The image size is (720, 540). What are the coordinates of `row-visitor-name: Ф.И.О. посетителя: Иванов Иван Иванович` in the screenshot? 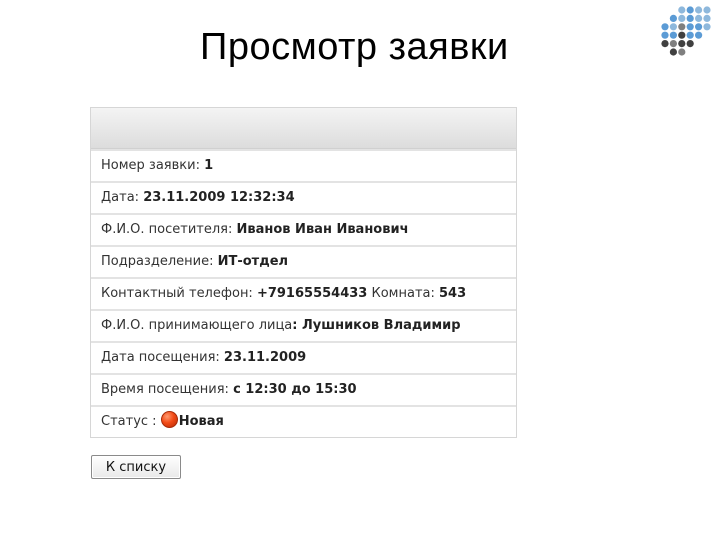 It's located at (303, 229).